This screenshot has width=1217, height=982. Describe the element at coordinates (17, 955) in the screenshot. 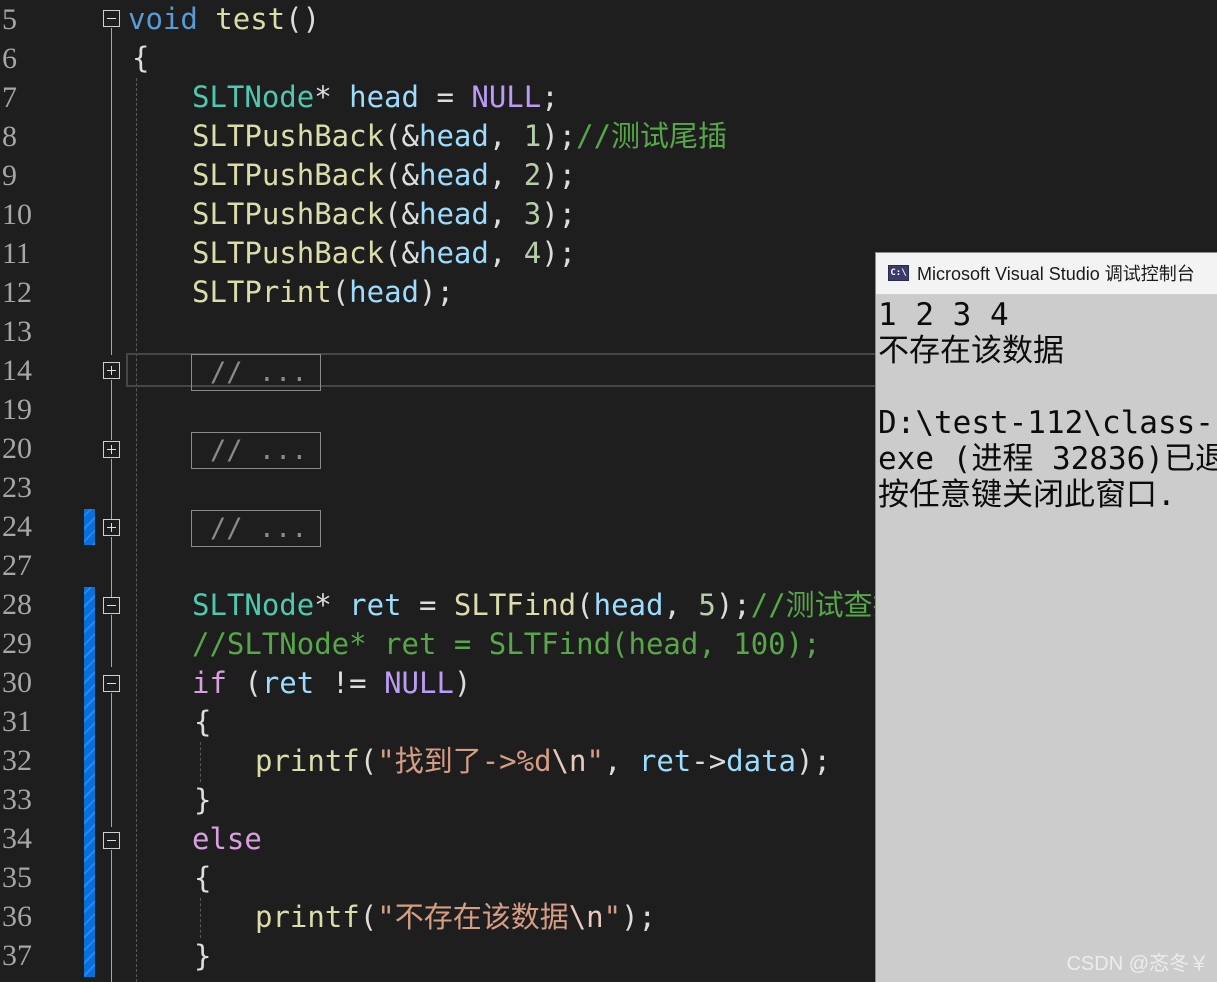

I see `line-number: 37` at that location.